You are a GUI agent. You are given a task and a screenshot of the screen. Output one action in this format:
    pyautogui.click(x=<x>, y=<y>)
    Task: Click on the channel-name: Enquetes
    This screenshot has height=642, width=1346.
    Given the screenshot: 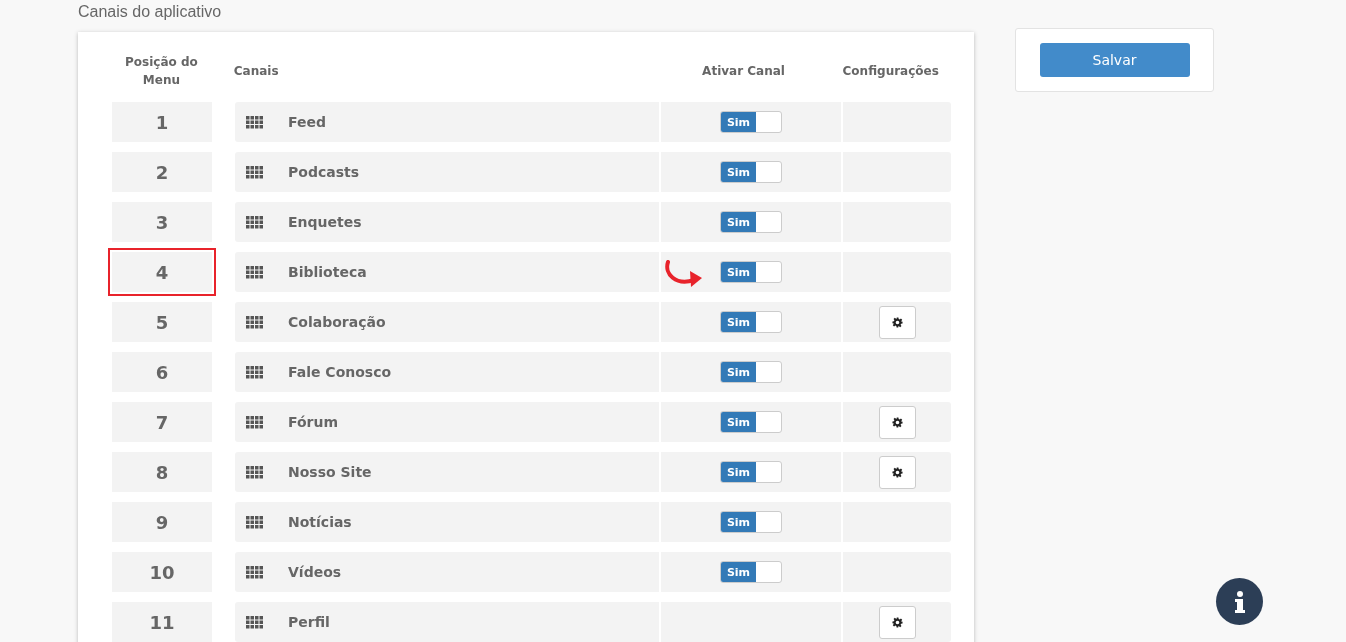 What is the action you would take?
    pyautogui.click(x=325, y=222)
    